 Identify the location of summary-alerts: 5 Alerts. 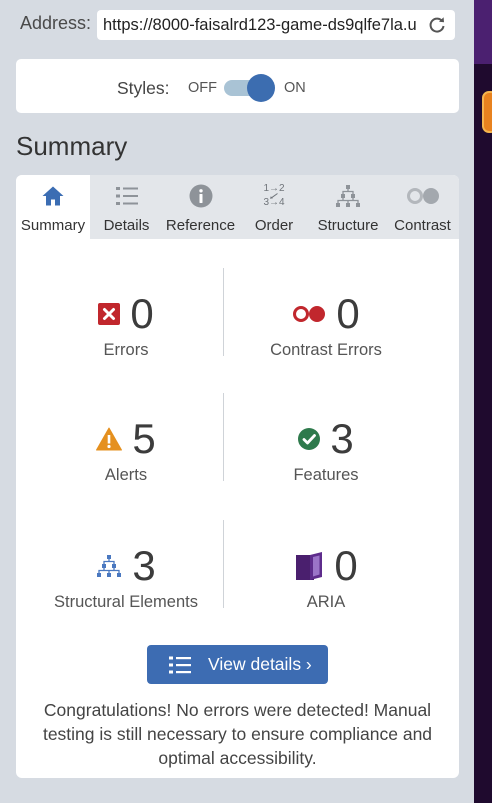
(126, 451).